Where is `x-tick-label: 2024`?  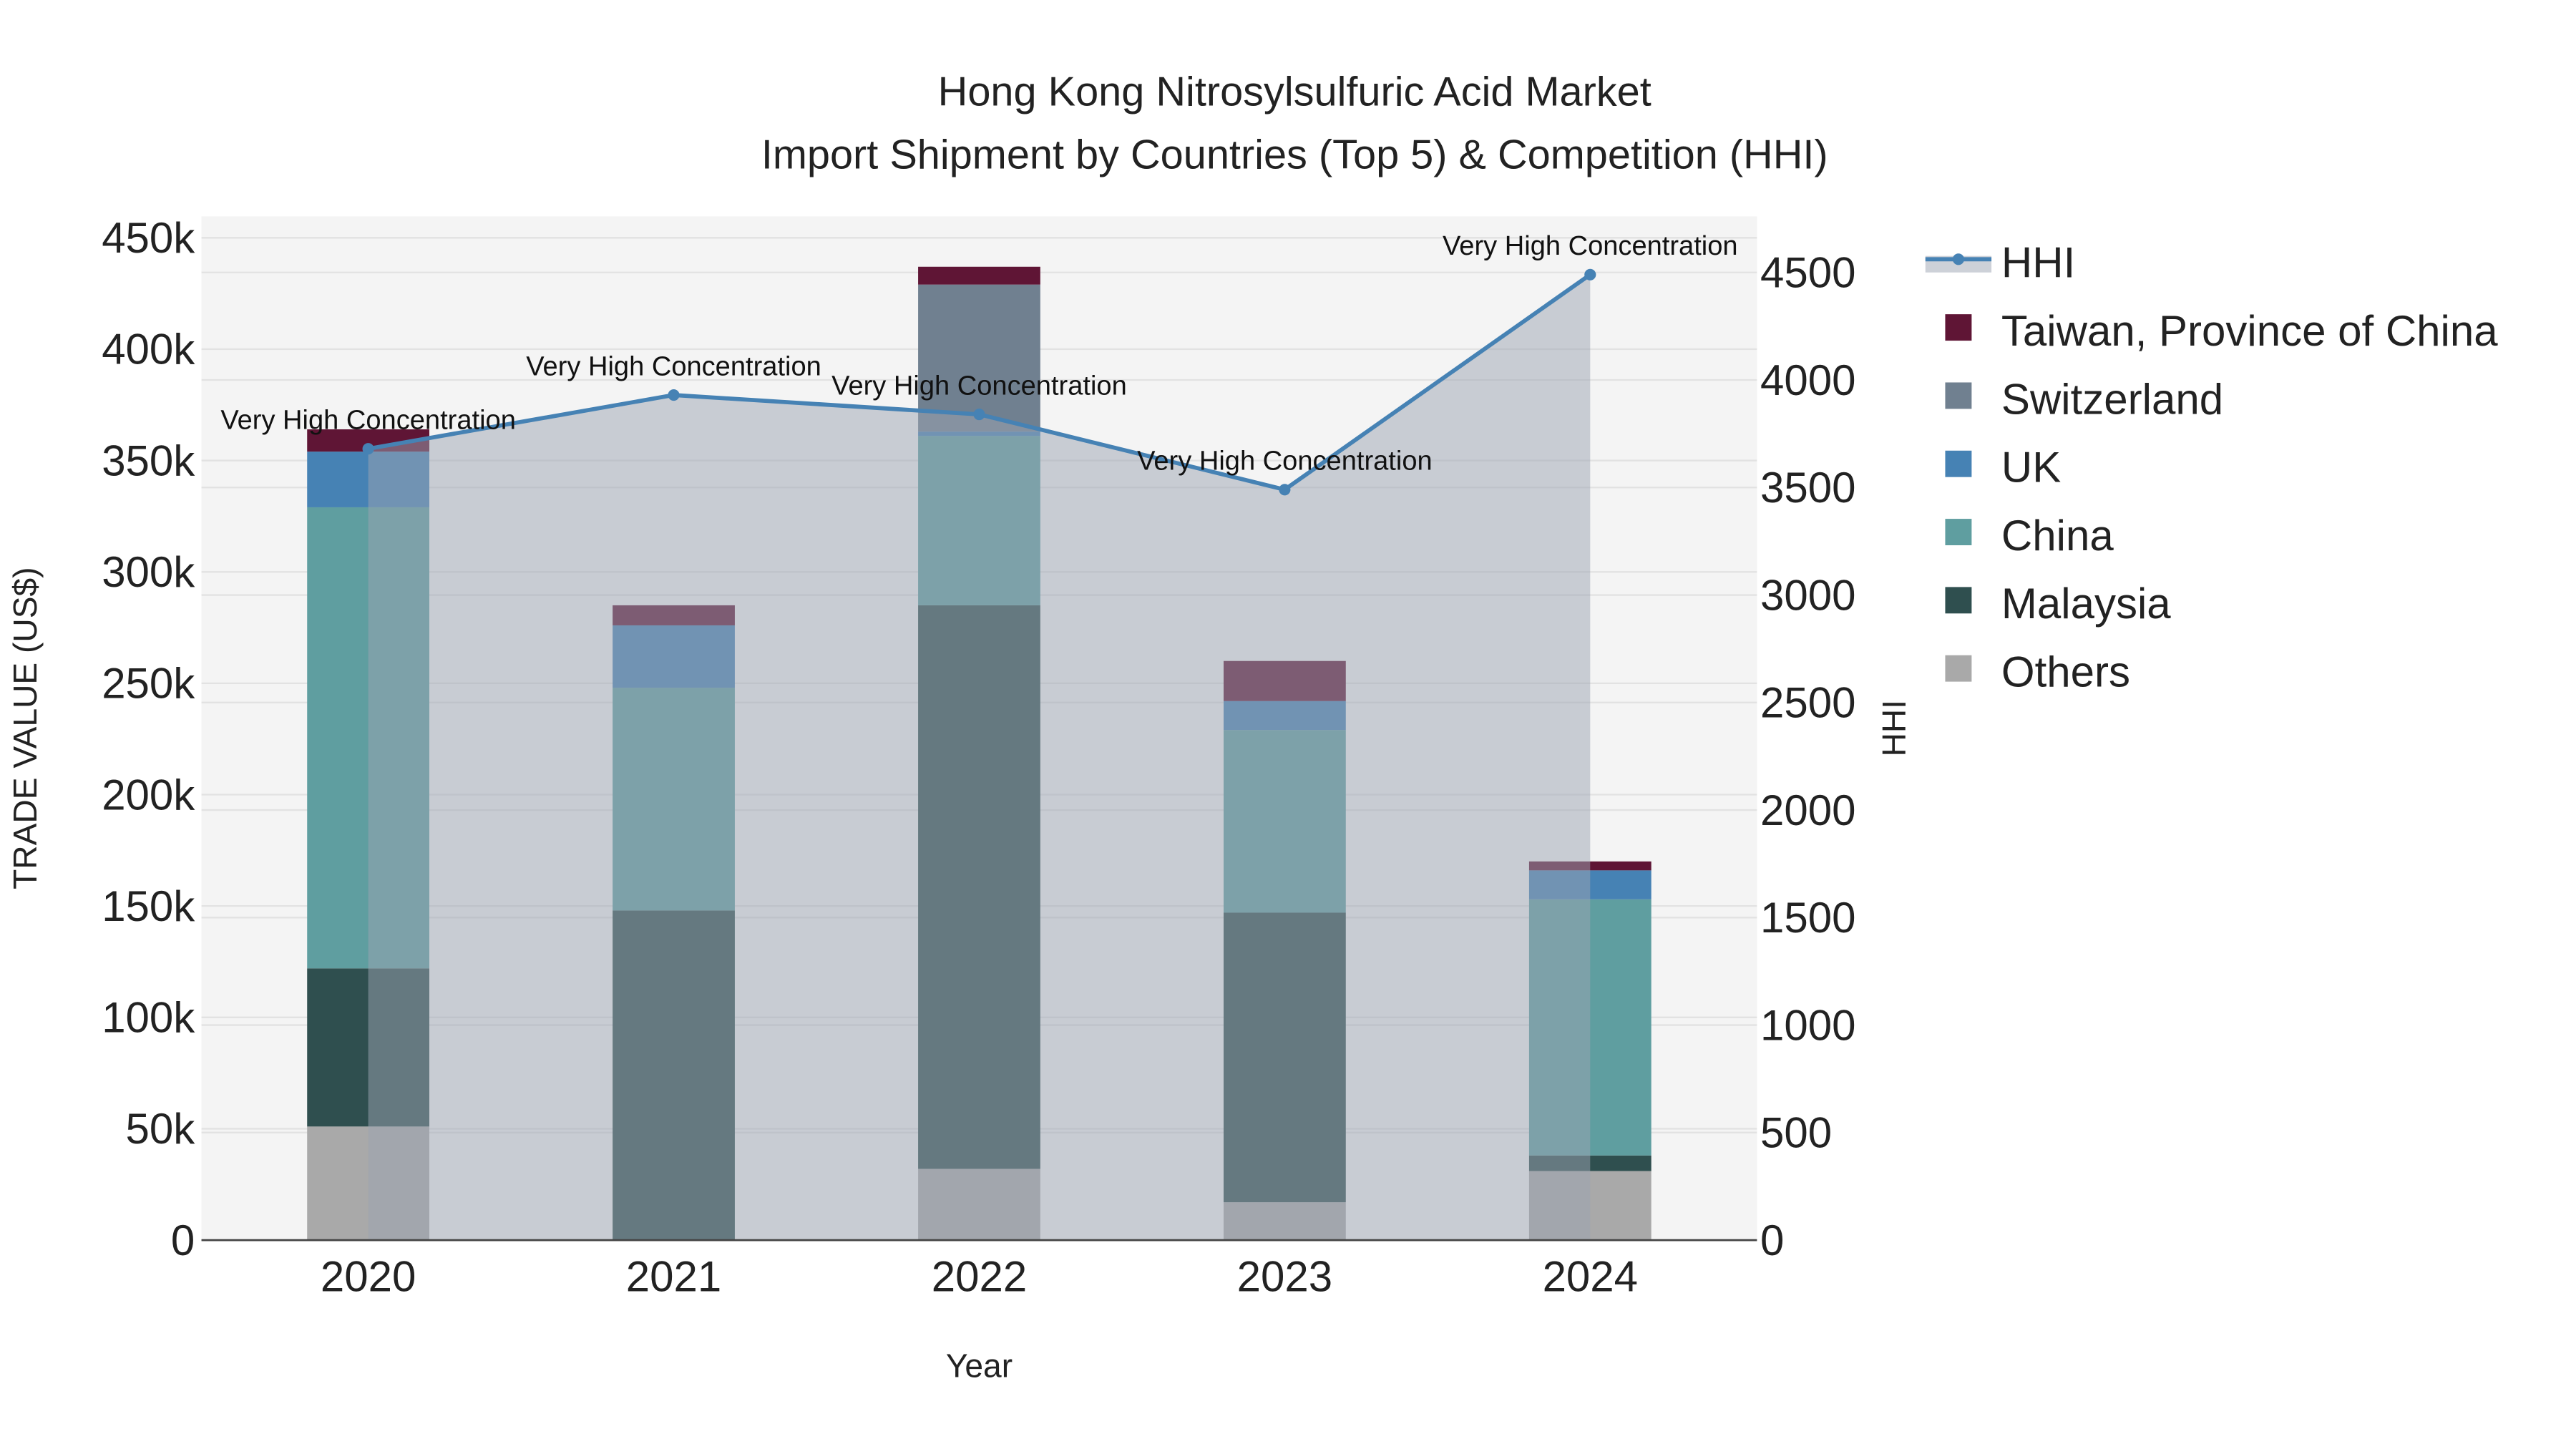 x-tick-label: 2024 is located at coordinates (1590, 1277).